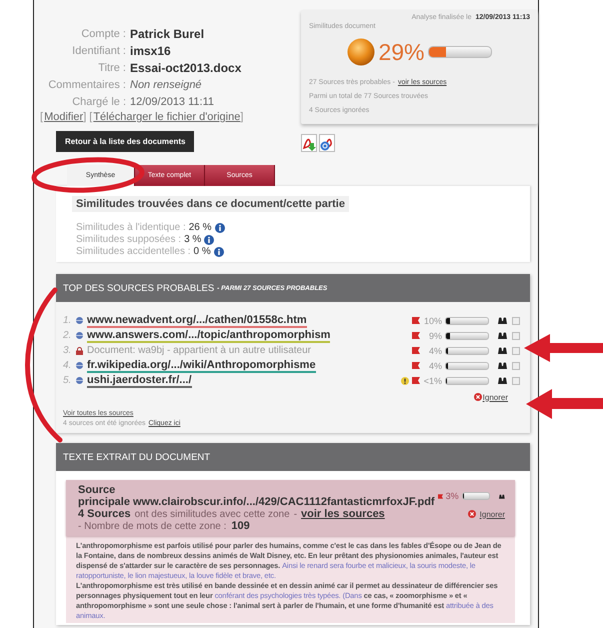 The width and height of the screenshot is (603, 628). Describe the element at coordinates (212, 514) in the screenshot. I see `sources-text: ont des similitudes avec cette zone` at that location.